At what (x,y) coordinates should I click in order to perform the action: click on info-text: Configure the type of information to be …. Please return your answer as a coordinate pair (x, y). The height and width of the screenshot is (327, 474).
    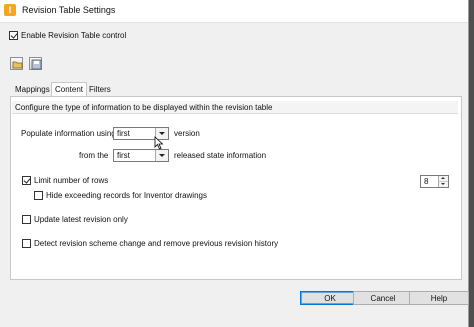
    Looking at the image, I should click on (235, 107).